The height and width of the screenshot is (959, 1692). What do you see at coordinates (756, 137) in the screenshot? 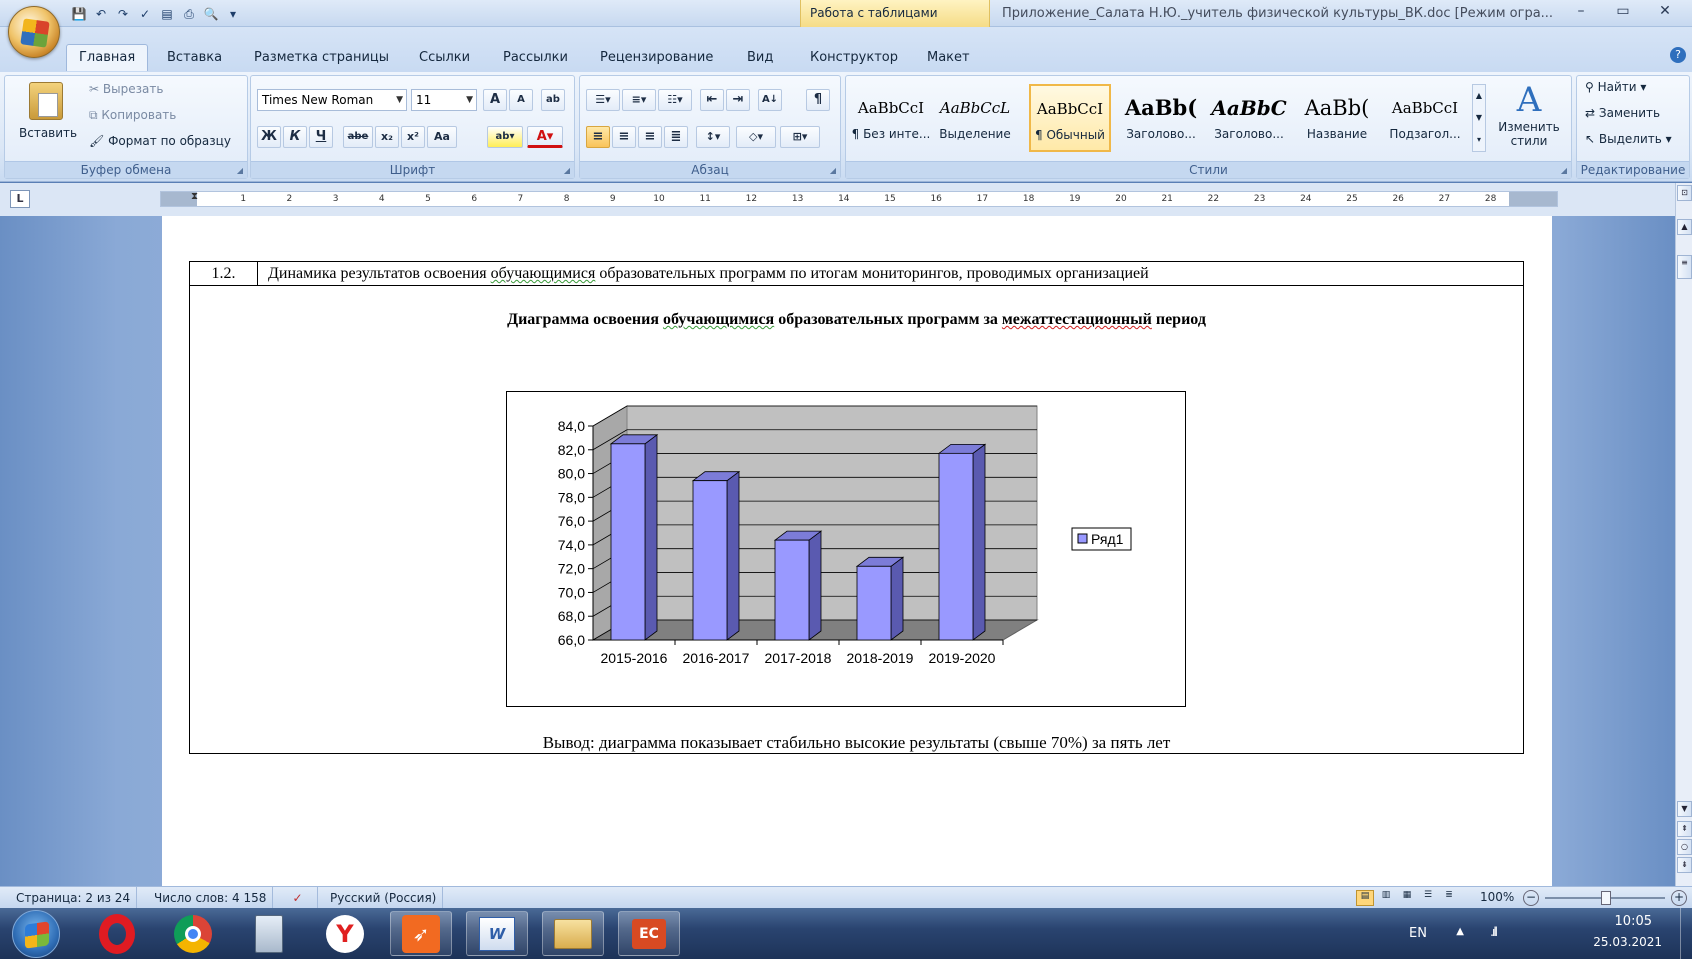
I see `shading-icon: ◇▾` at bounding box center [756, 137].